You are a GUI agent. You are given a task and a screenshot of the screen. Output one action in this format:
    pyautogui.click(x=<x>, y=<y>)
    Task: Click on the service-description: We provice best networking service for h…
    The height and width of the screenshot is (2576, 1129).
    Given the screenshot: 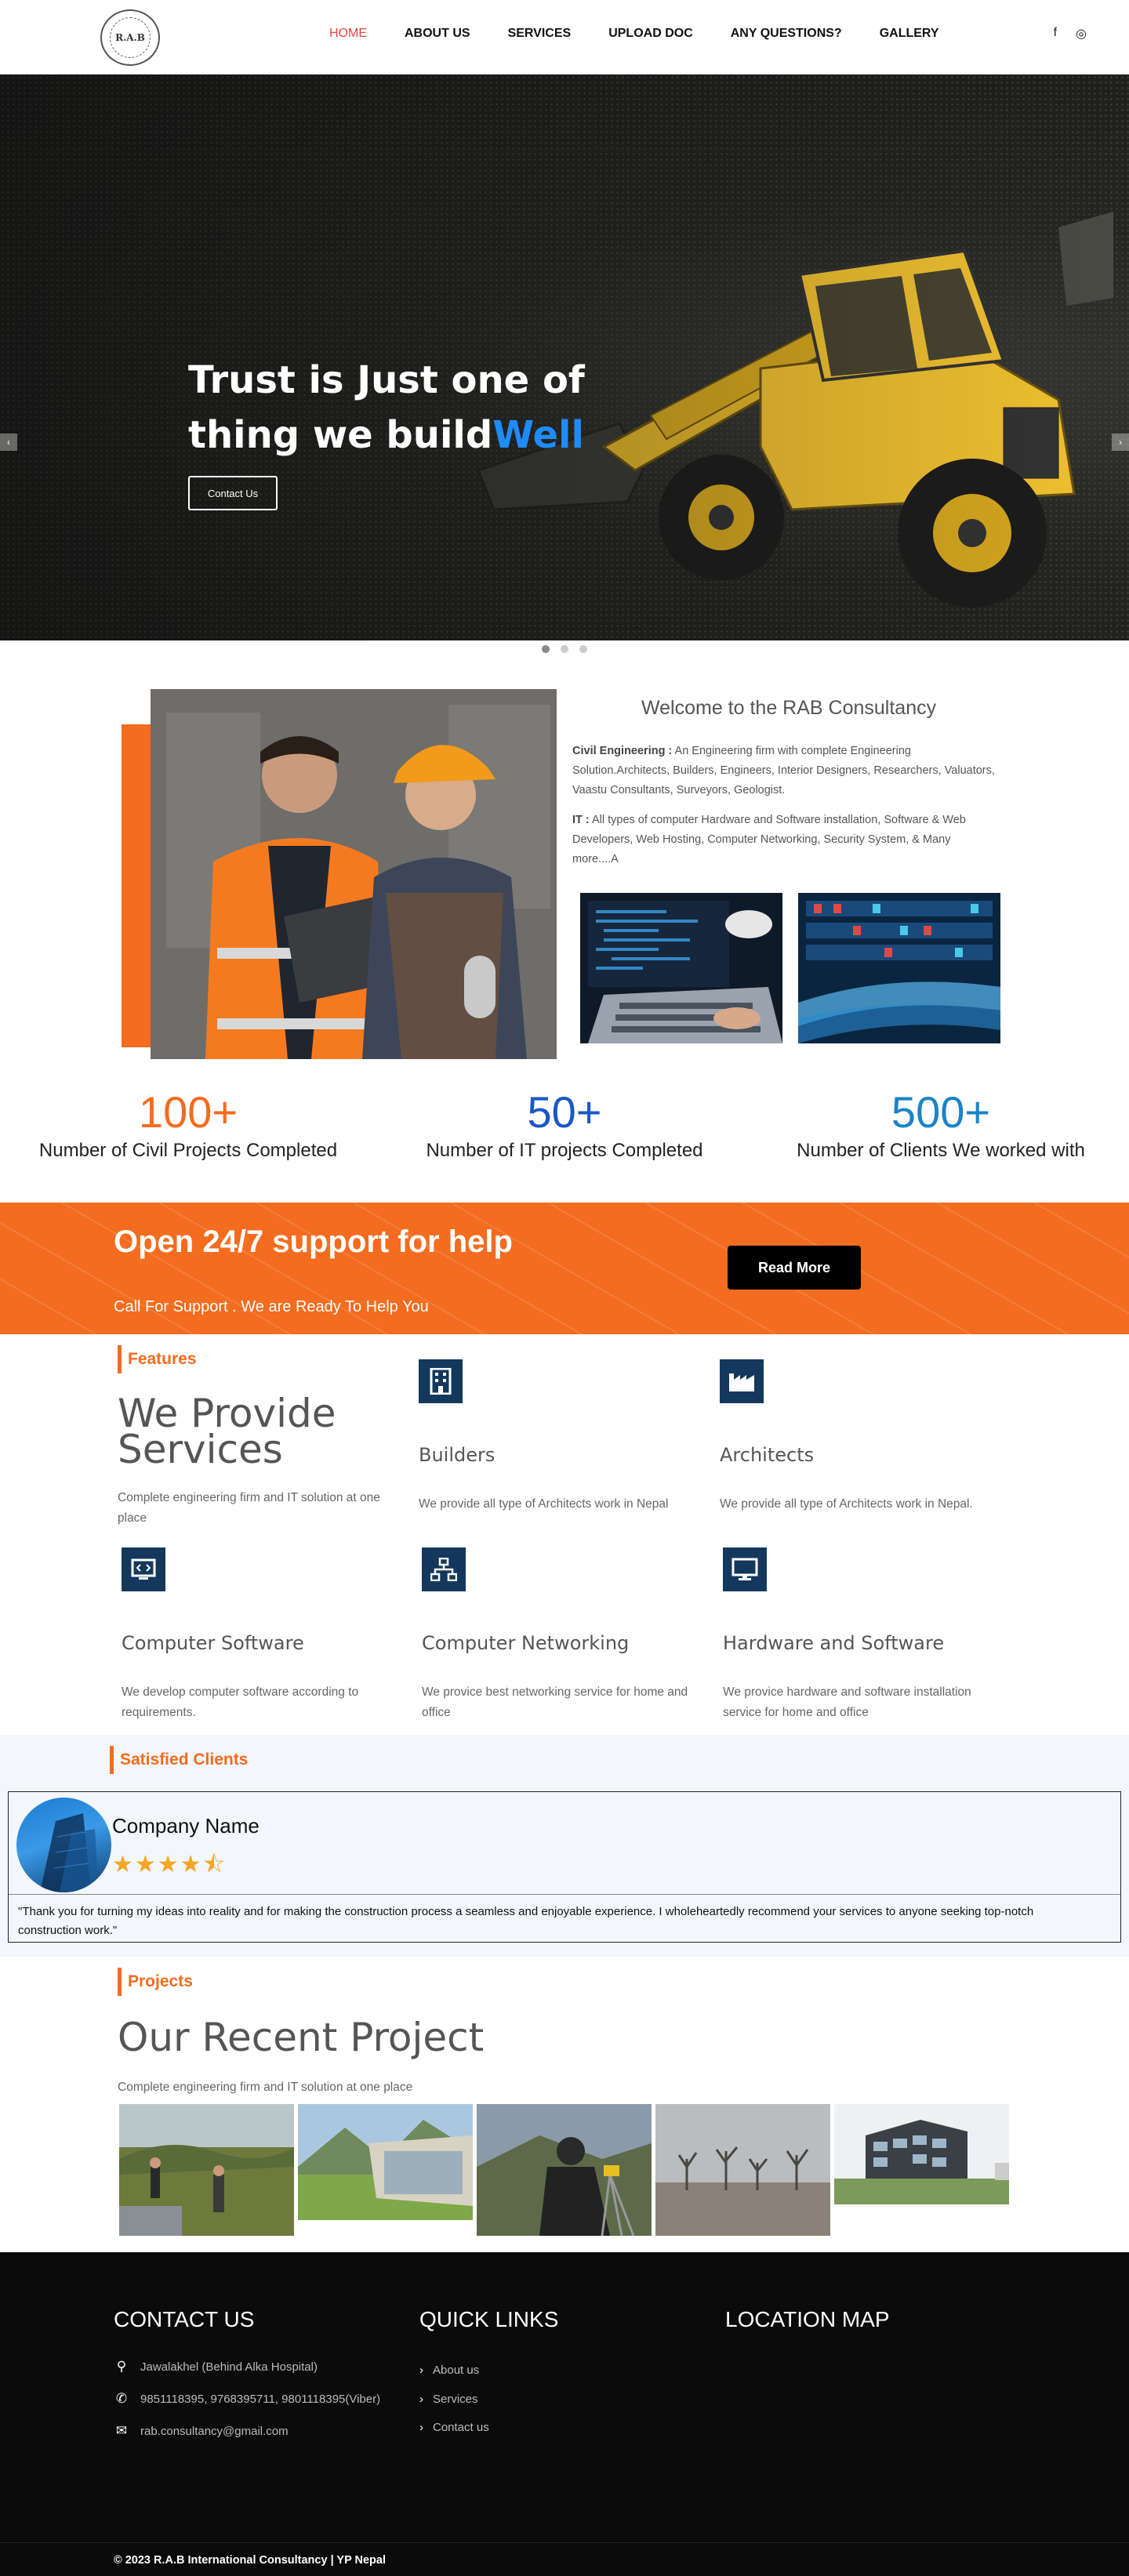 What is the action you would take?
    pyautogui.click(x=555, y=1702)
    